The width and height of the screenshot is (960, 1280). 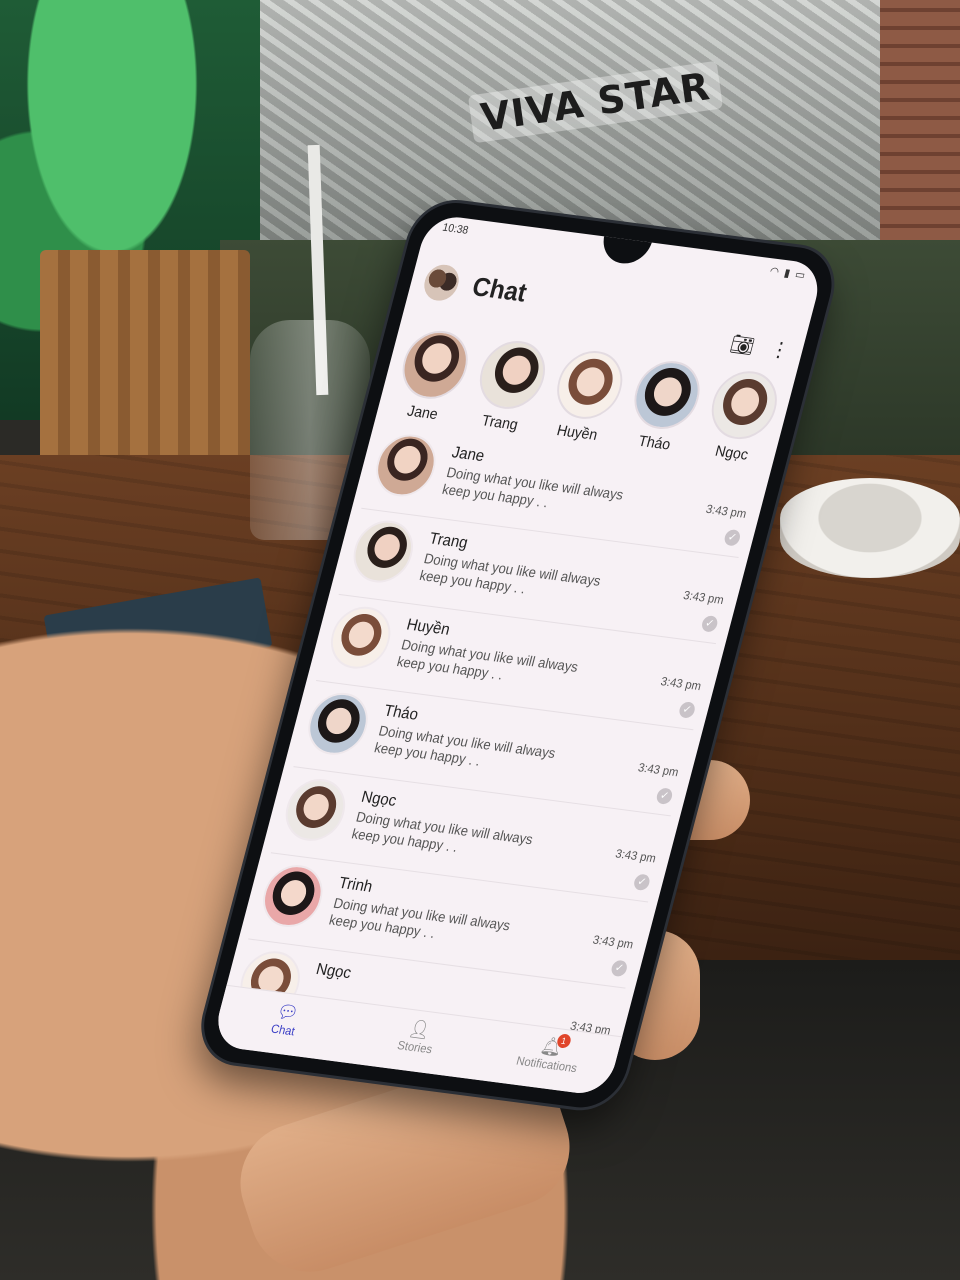 I want to click on status-time: 10:38, so click(x=455, y=229).